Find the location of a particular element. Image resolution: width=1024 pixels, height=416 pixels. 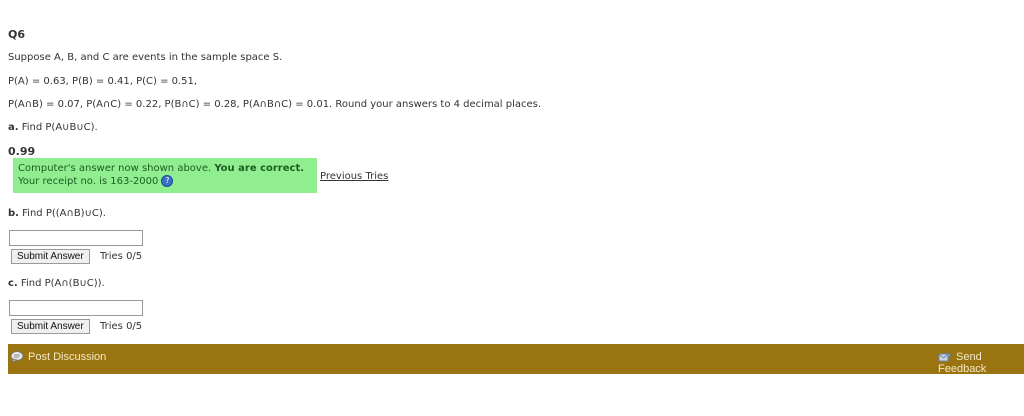

part-a-question: Find P(A∪B∪C). is located at coordinates (59, 127).